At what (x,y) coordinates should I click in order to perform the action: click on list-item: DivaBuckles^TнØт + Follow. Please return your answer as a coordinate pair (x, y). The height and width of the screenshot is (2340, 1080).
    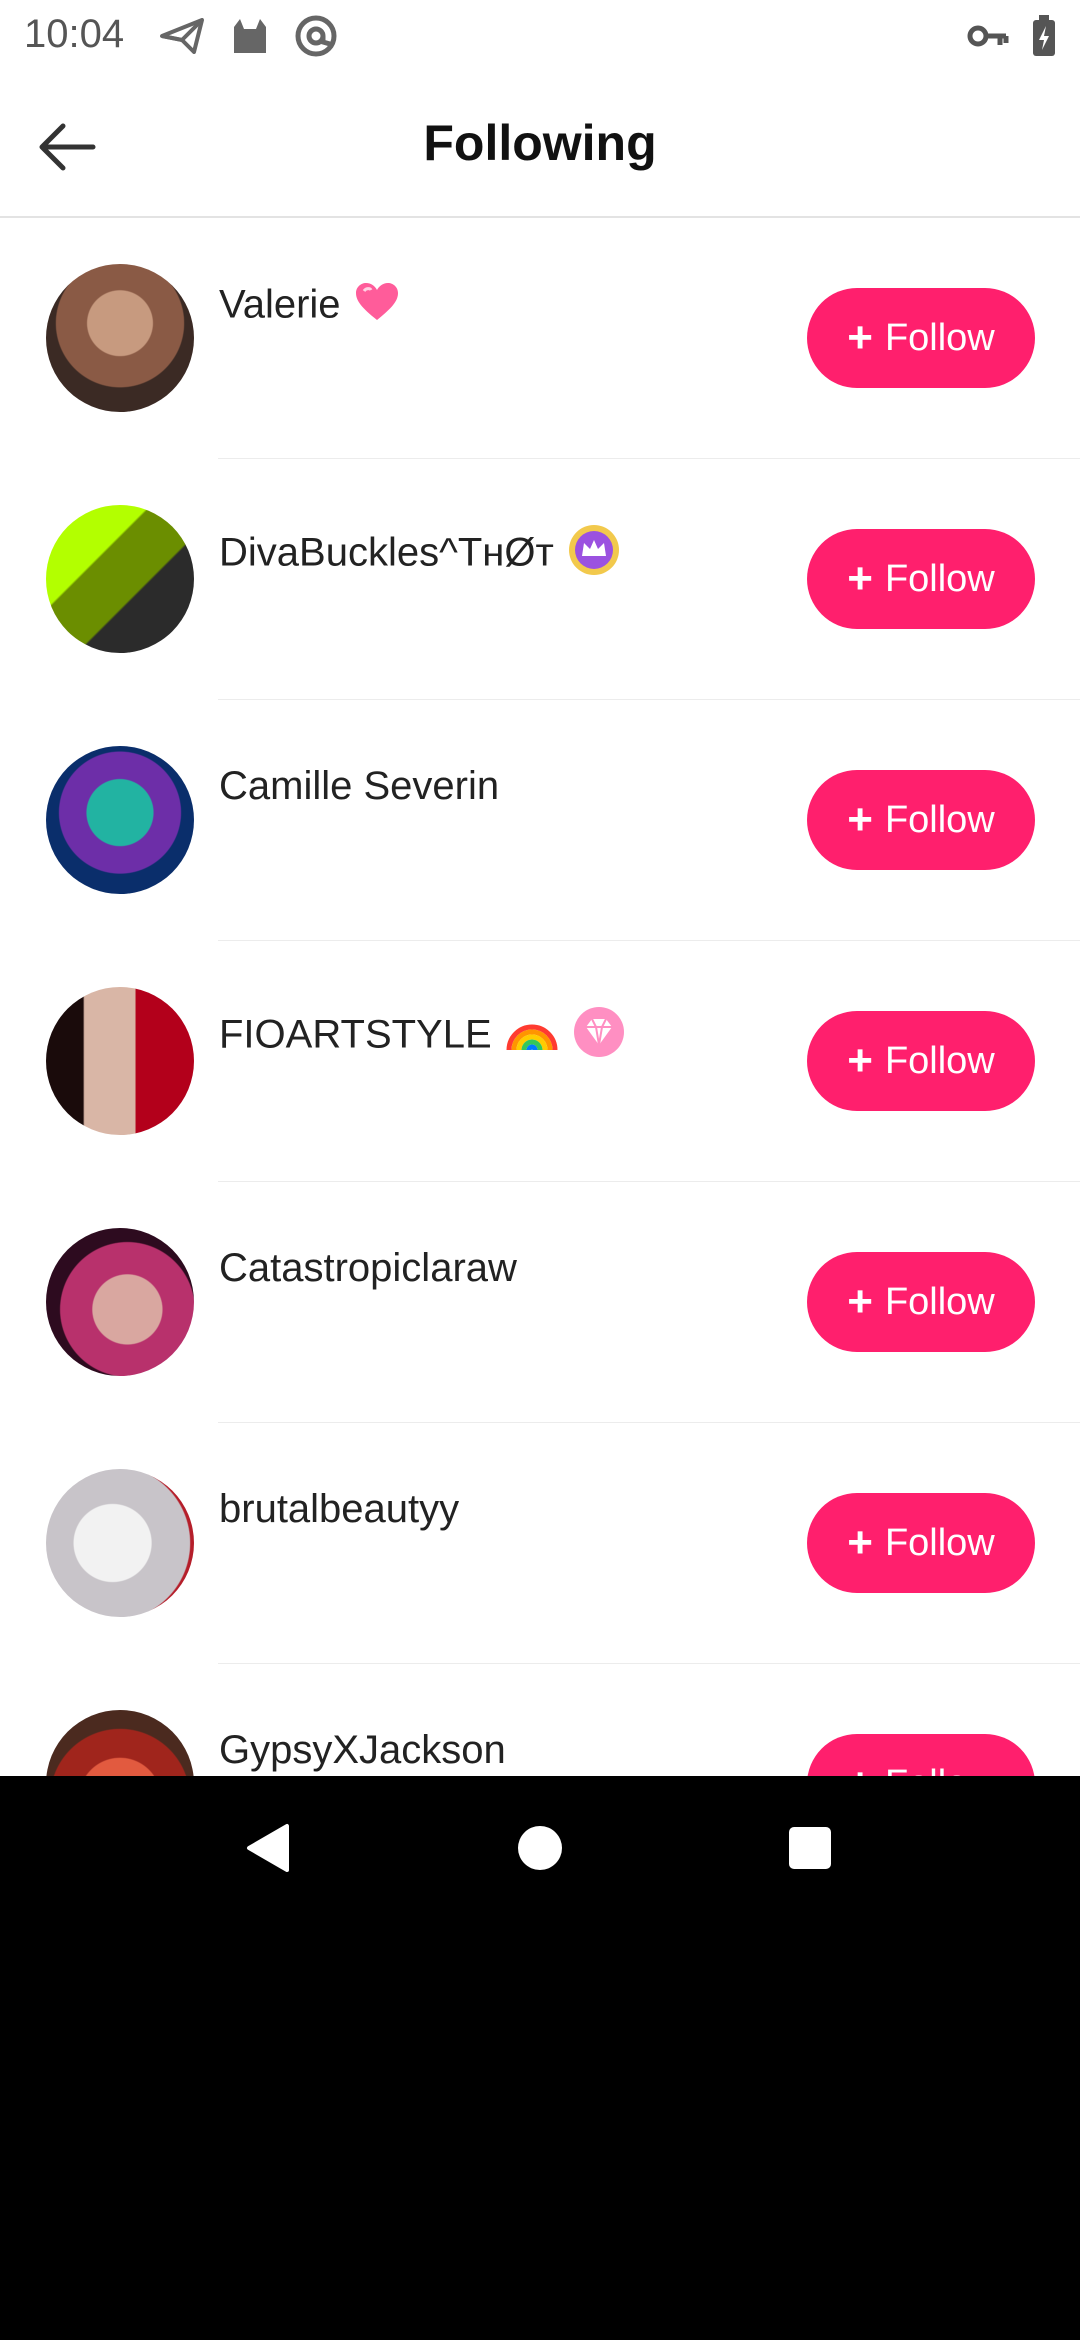
    Looking at the image, I should click on (540, 579).